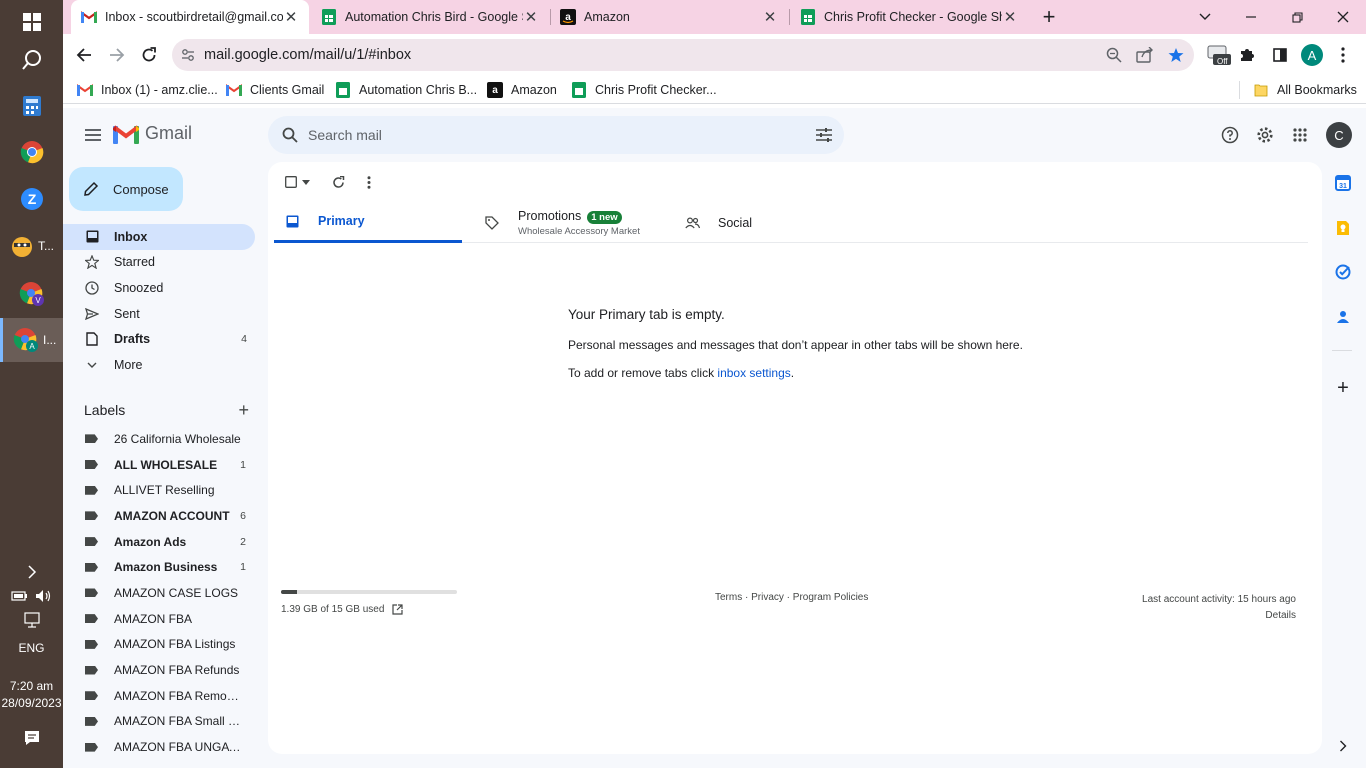 This screenshot has height=768, width=1366. What do you see at coordinates (152, 133) in the screenshot?
I see `gmail-logo: Gmail` at bounding box center [152, 133].